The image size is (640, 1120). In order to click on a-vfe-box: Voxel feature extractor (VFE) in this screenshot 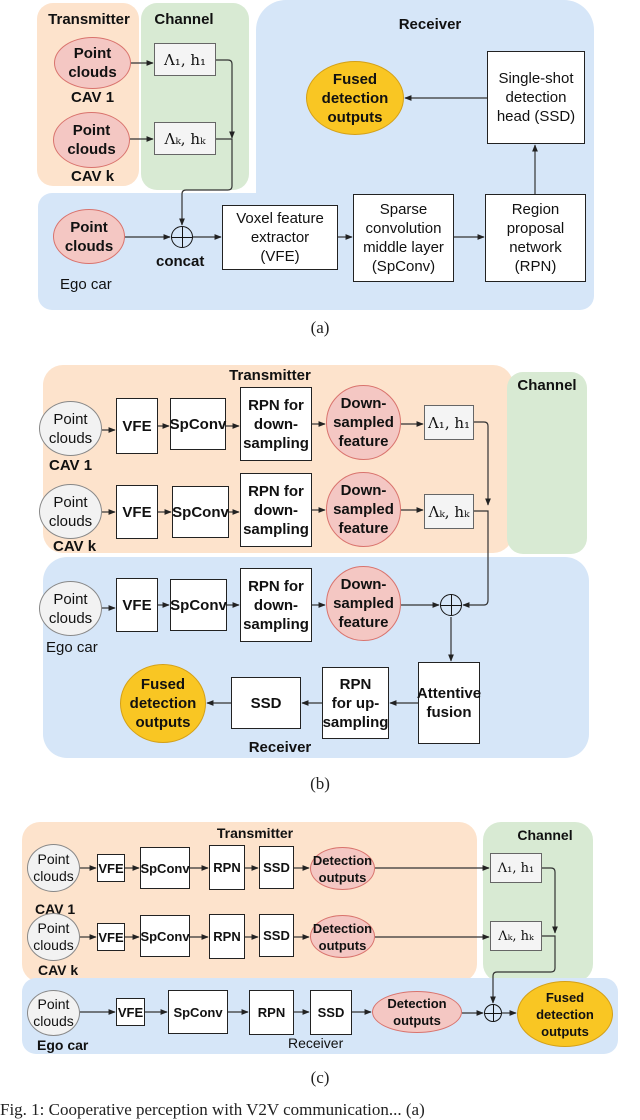, I will do `click(280, 237)`.